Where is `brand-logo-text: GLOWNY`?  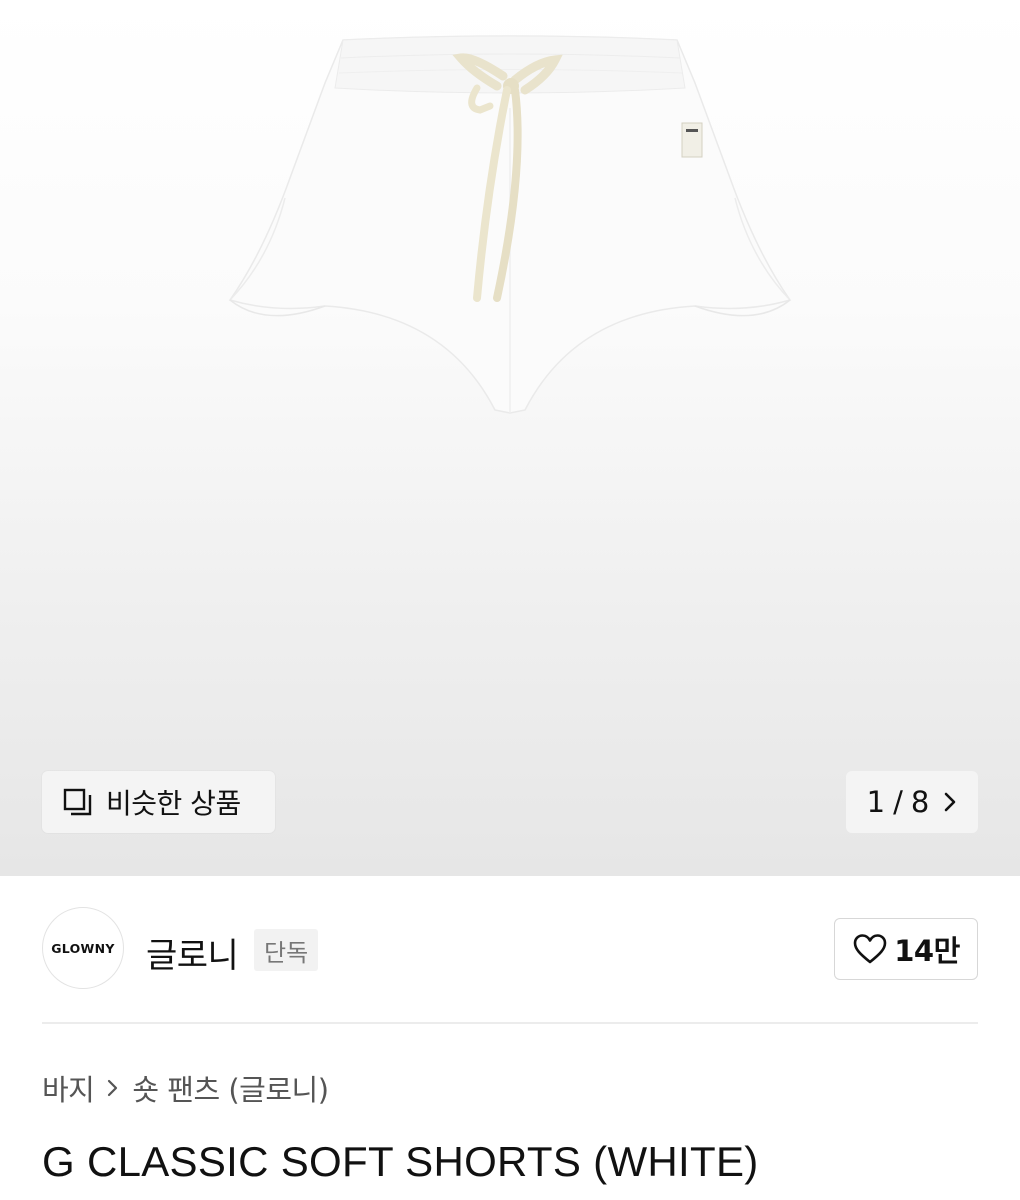
brand-logo-text: GLOWNY is located at coordinates (83, 948).